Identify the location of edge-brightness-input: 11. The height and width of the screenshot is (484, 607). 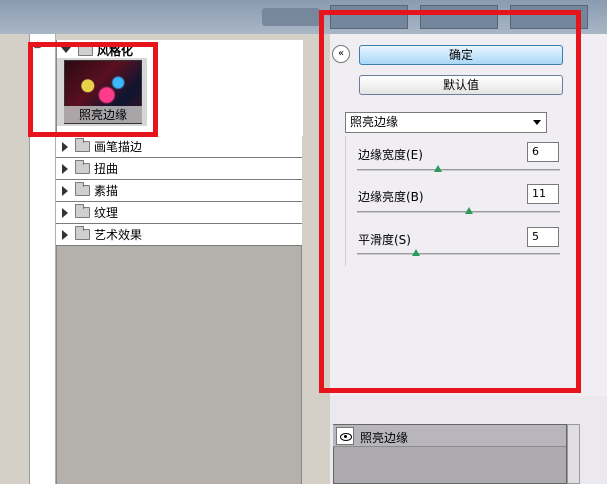
(543, 194).